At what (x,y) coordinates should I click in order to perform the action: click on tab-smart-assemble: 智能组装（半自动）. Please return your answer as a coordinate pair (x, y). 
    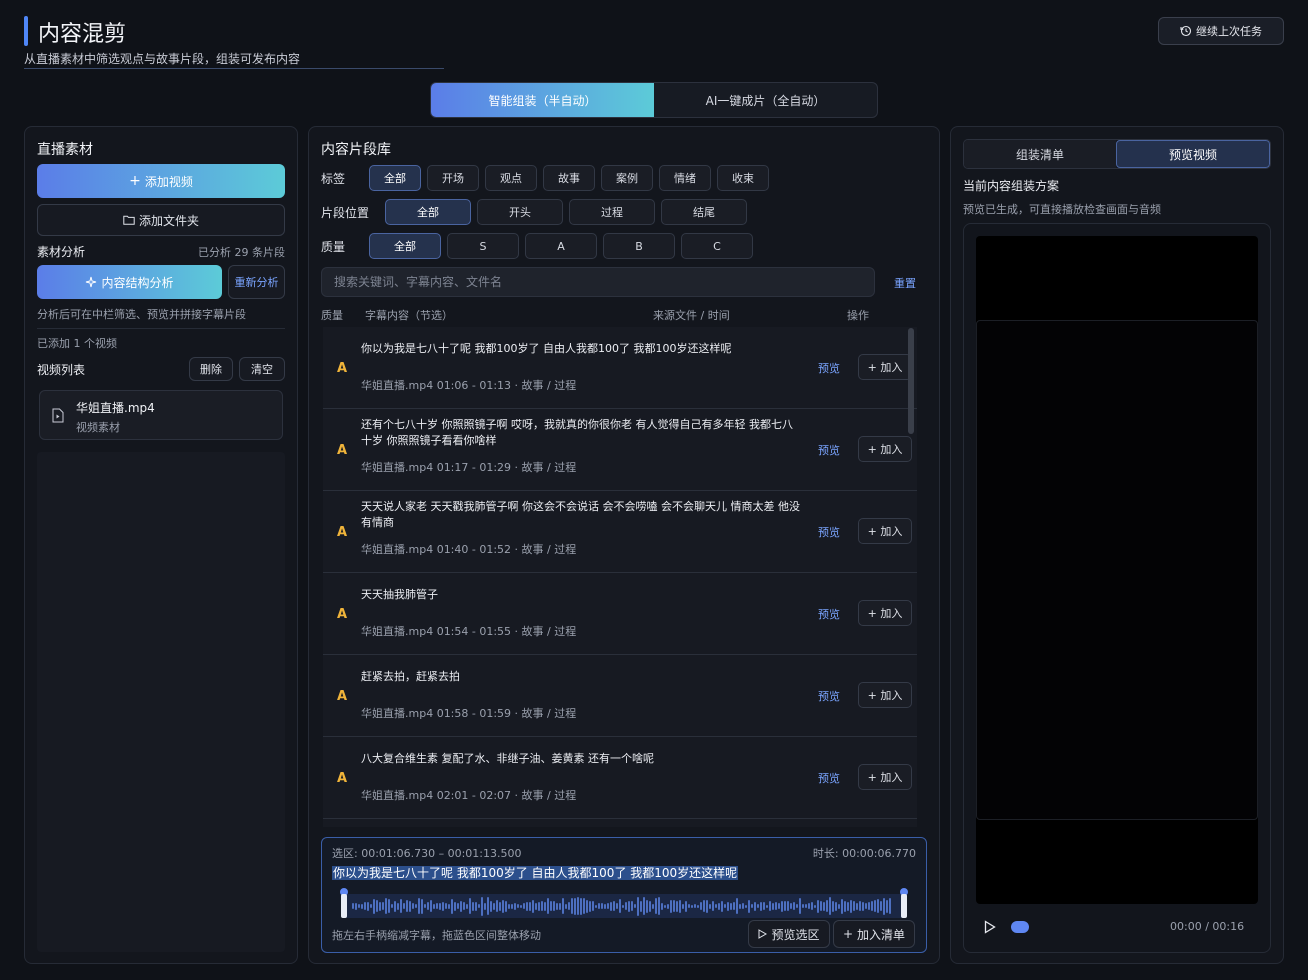
    Looking at the image, I should click on (542, 100).